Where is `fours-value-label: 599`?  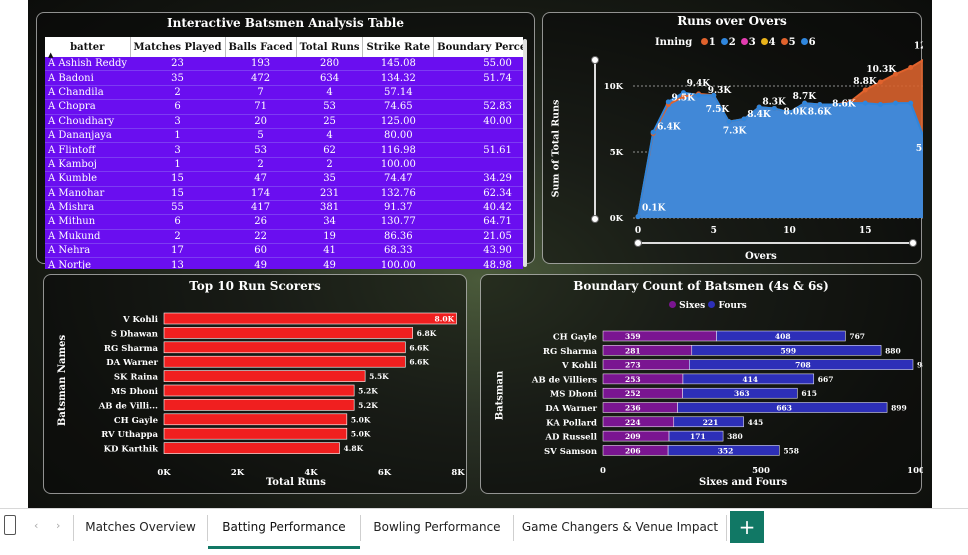 fours-value-label: 599 is located at coordinates (788, 350).